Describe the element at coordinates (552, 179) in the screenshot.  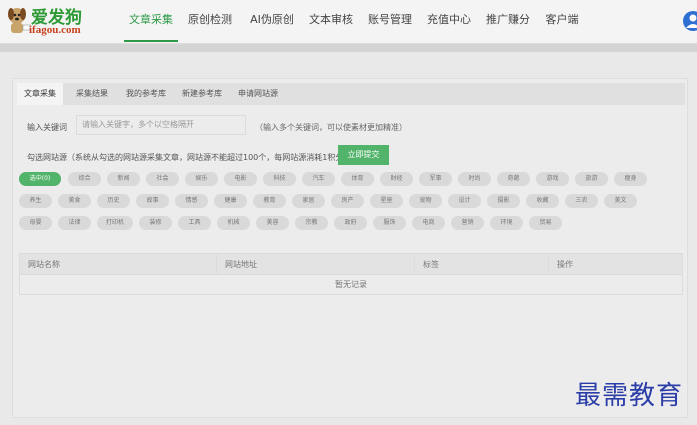
I see `category-chip: 游戏` at that location.